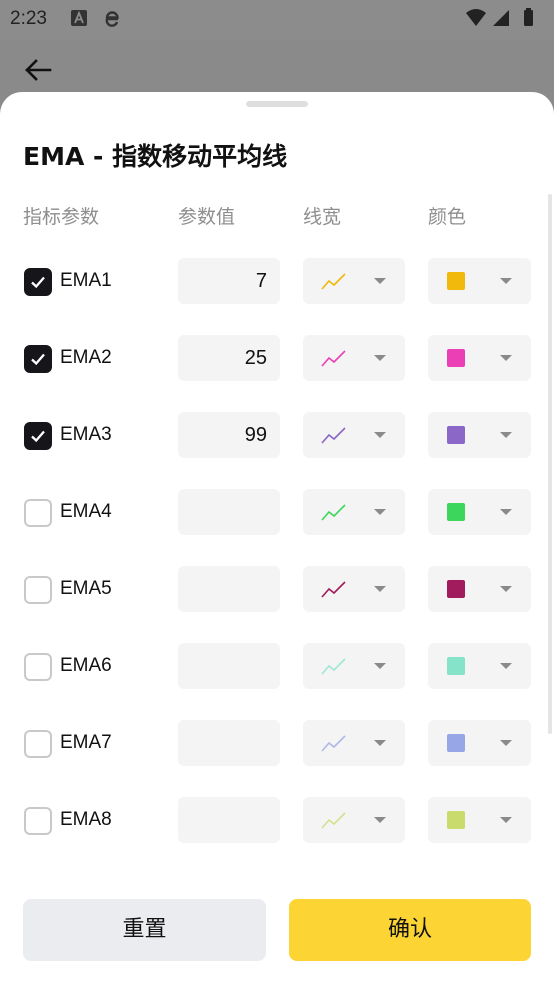 This screenshot has width=554, height=984. I want to click on browser-app-icon, so click(112, 19).